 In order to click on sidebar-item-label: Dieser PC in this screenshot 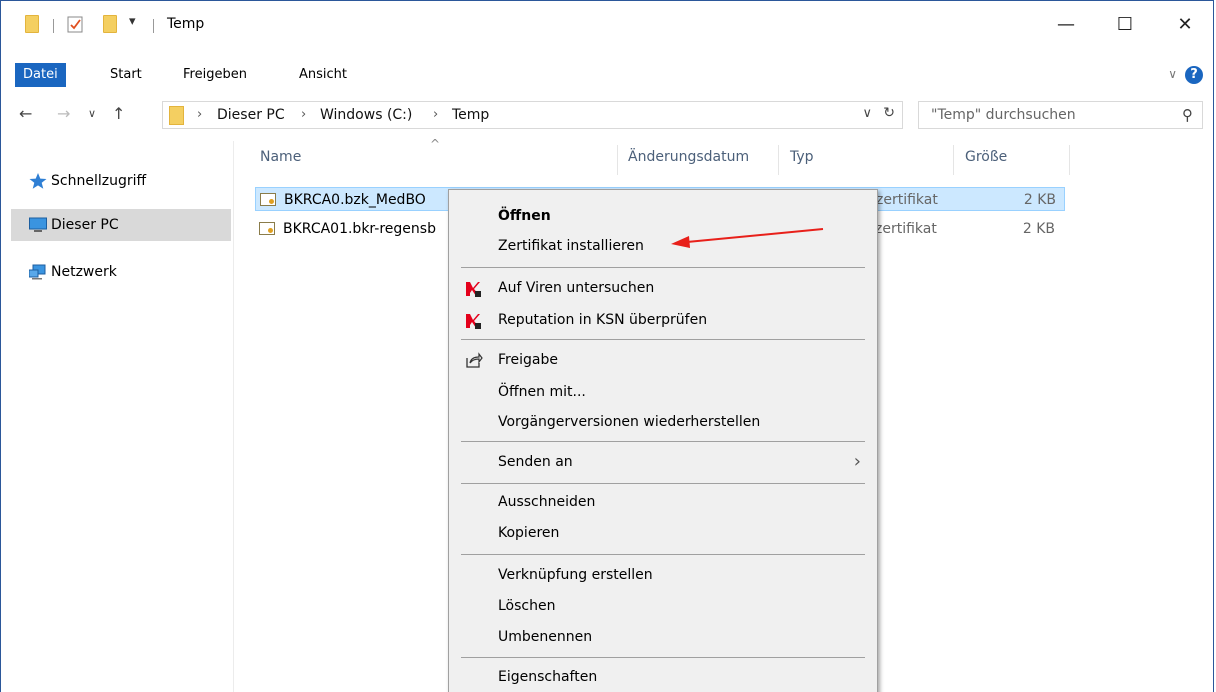, I will do `click(85, 225)`.